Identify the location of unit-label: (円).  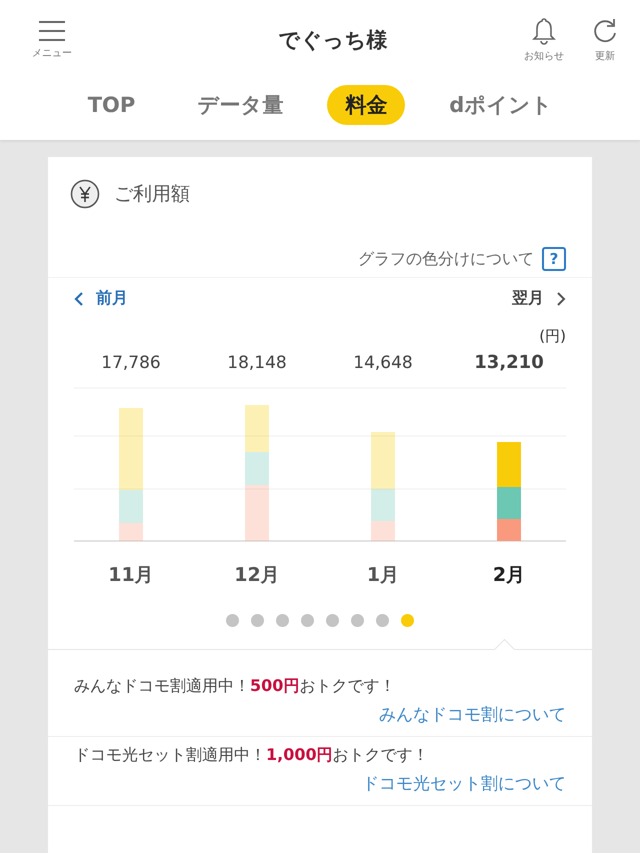
(552, 336).